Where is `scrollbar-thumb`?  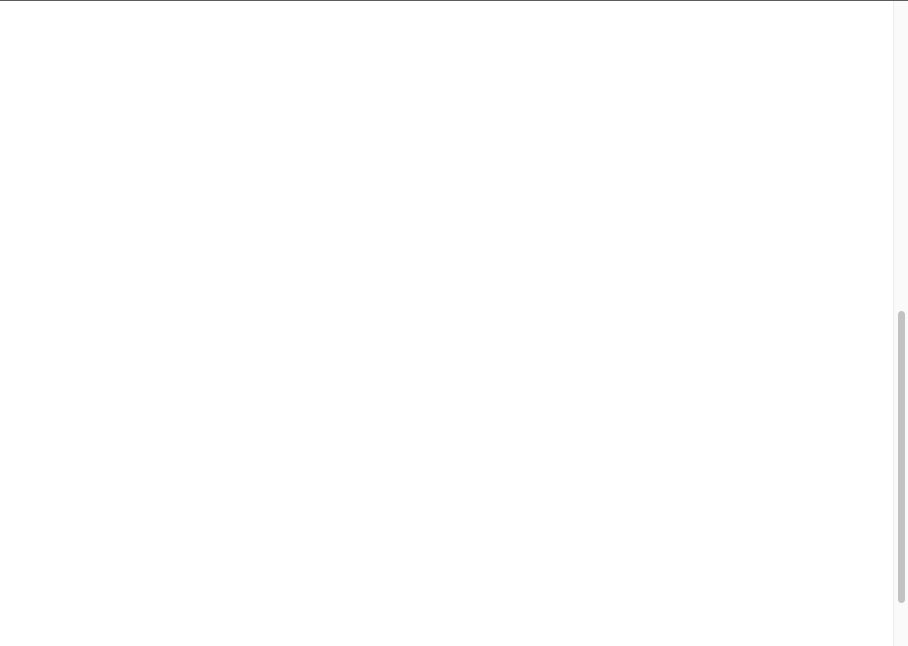
scrollbar-thumb is located at coordinates (901, 457).